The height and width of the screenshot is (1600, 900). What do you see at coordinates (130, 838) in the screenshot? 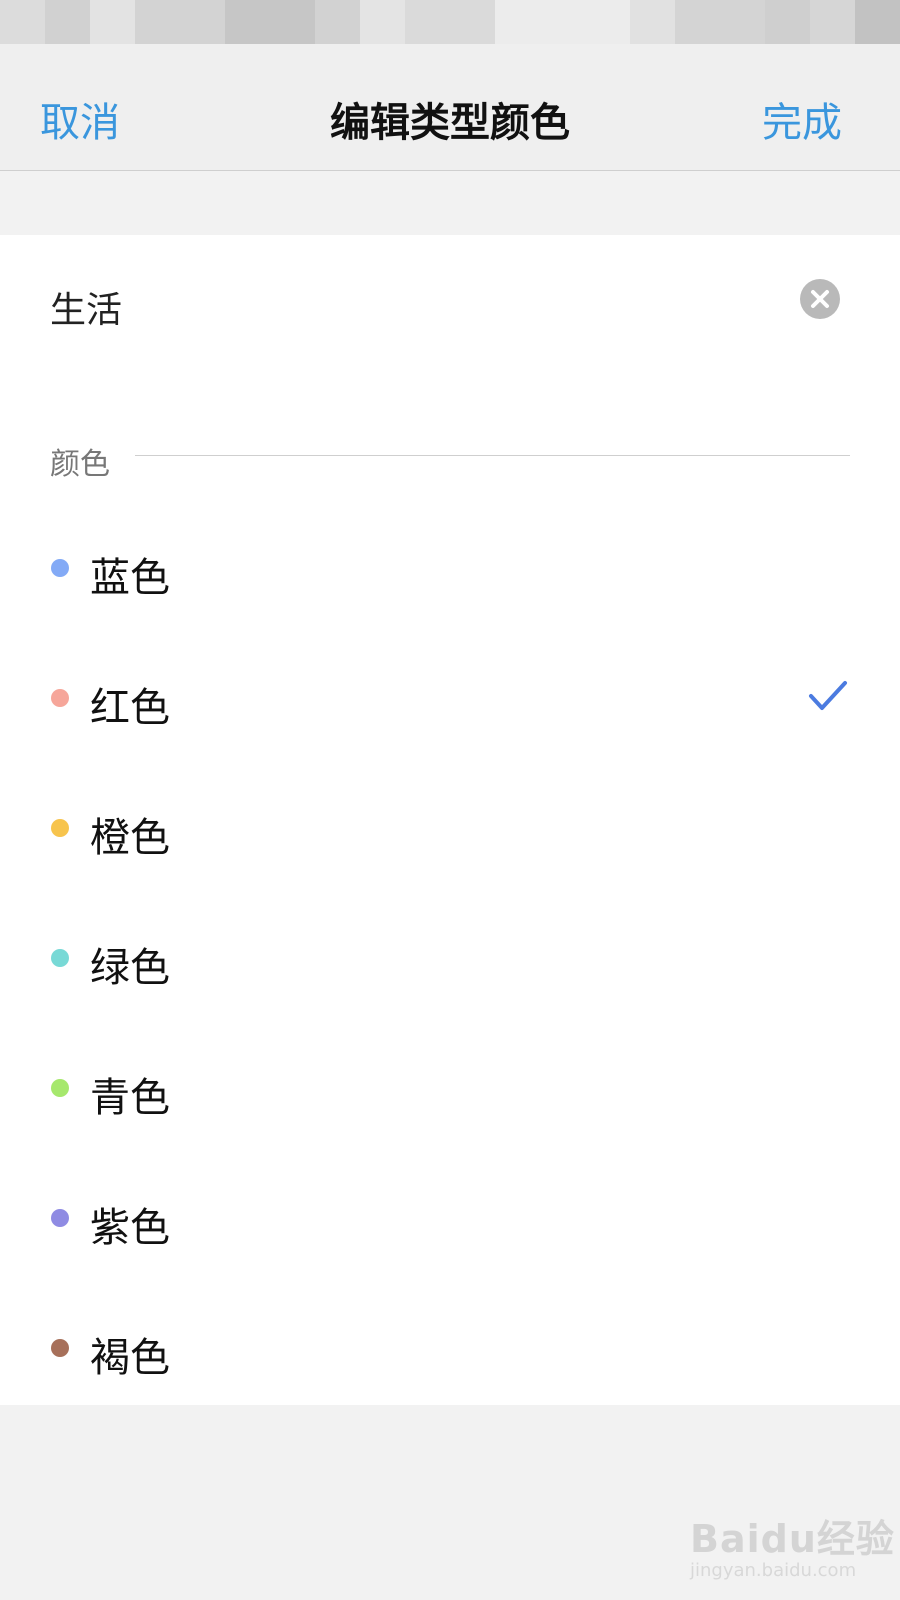
I see `color-option-label: 橙色` at bounding box center [130, 838].